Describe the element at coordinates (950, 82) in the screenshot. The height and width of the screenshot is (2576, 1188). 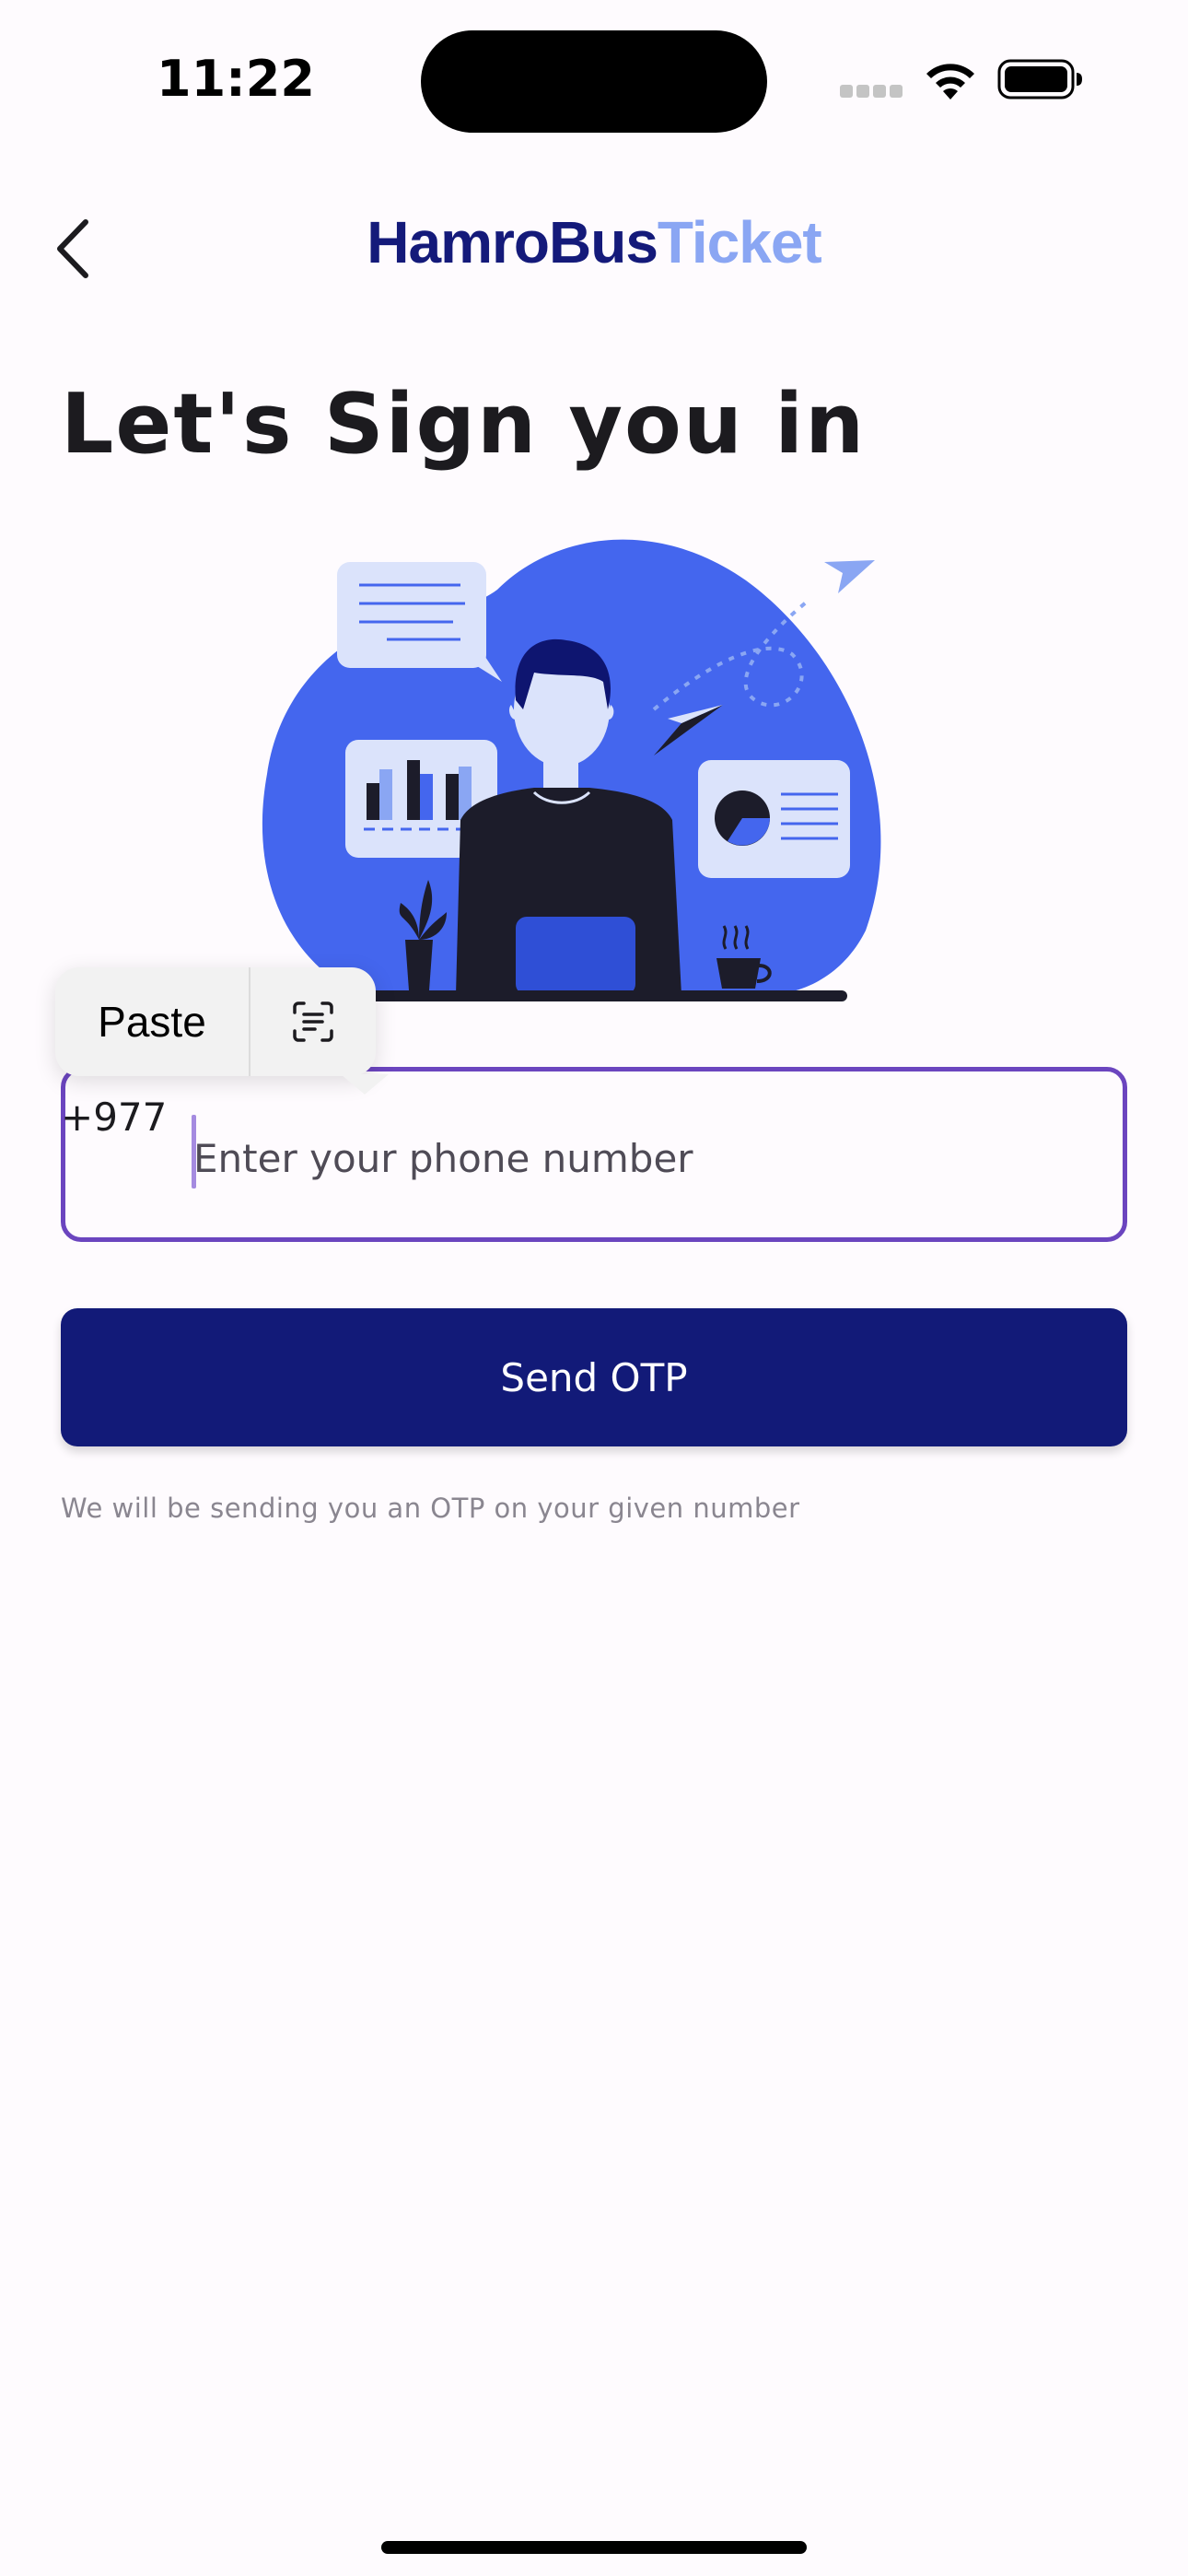
I see `wifi-icon` at that location.